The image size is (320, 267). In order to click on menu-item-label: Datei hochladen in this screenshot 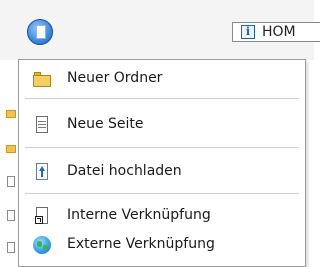, I will do `click(124, 171)`.